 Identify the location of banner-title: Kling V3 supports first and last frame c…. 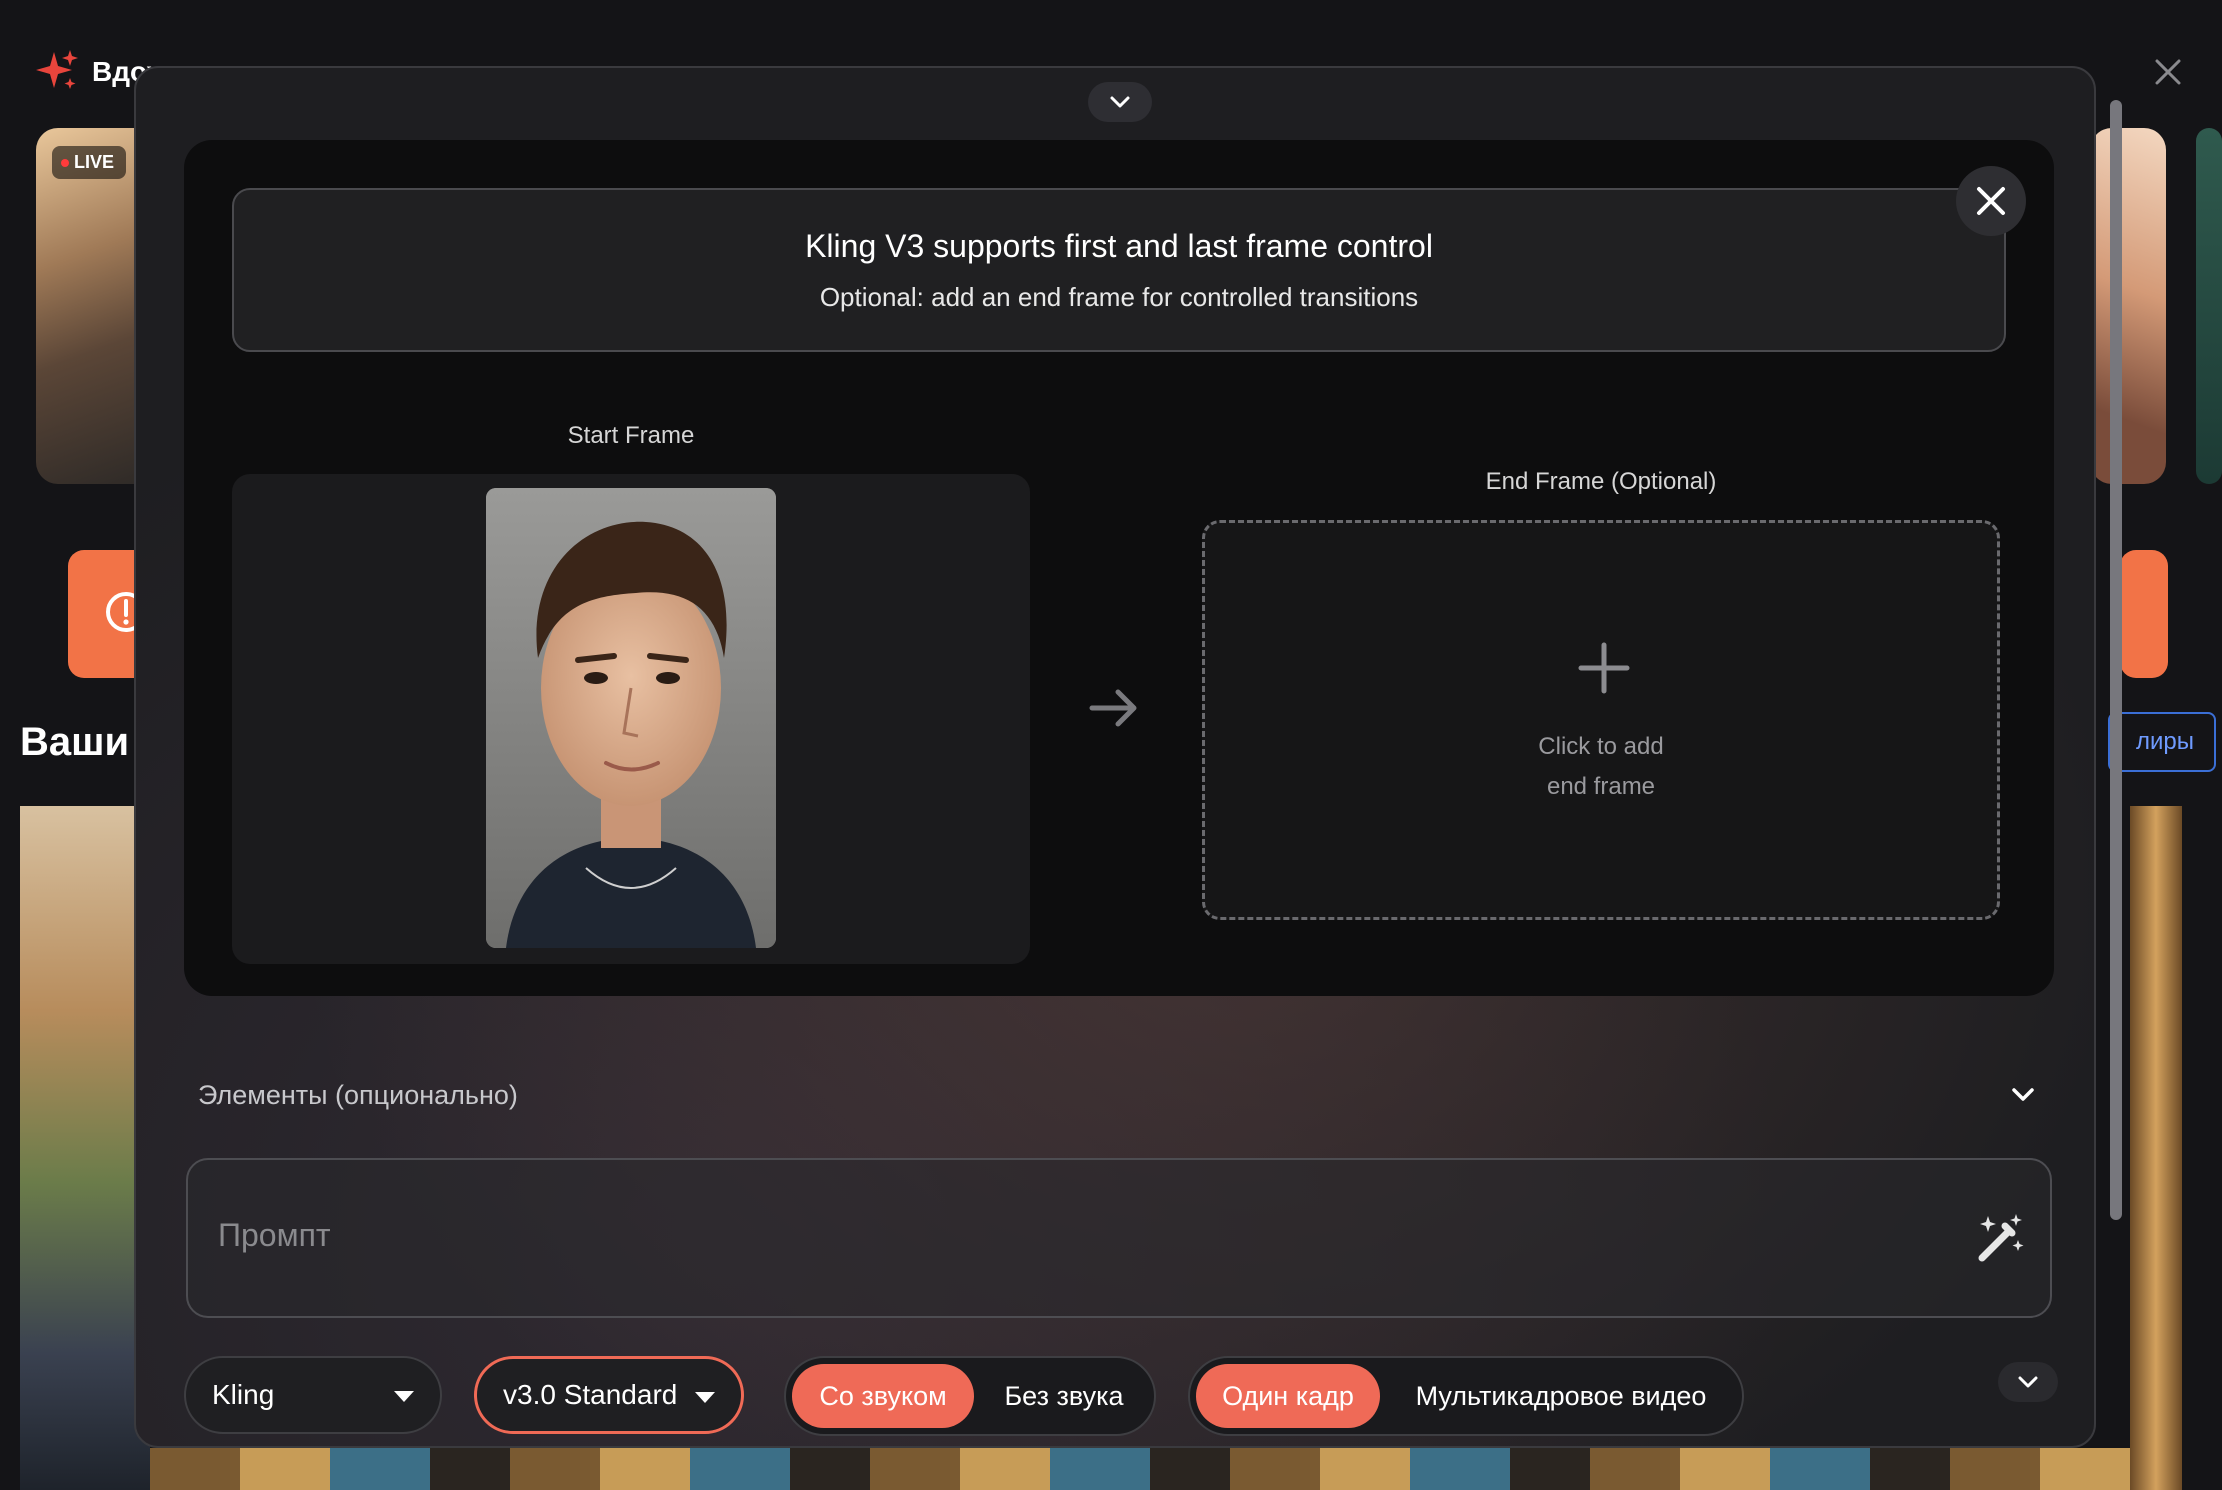
(1119, 246).